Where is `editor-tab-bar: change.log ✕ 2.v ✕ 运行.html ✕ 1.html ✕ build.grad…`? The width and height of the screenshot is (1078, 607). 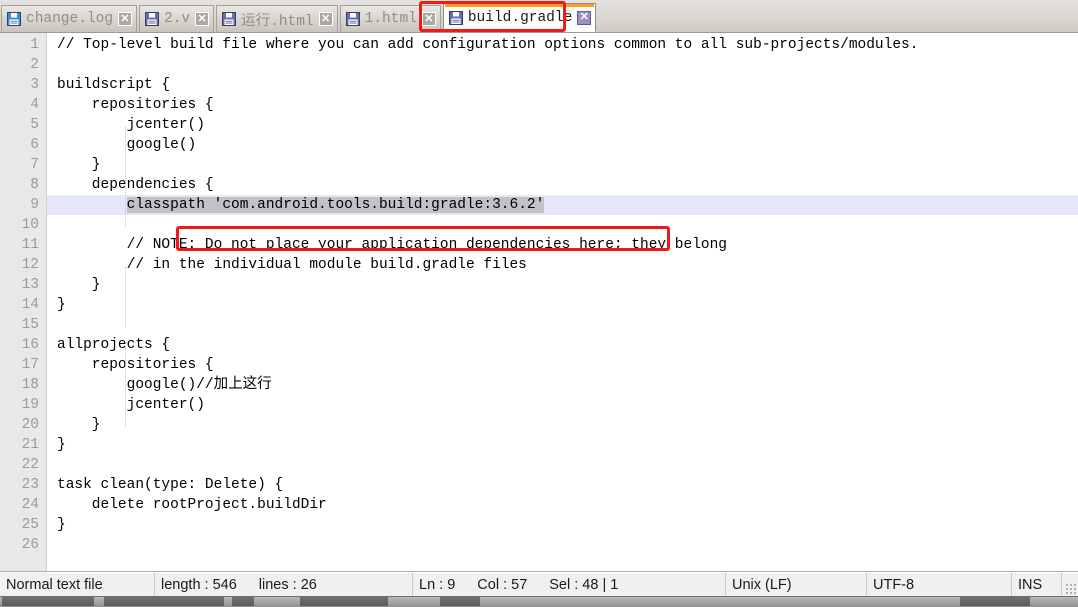 editor-tab-bar: change.log ✕ 2.v ✕ 运行.html ✕ 1.html ✕ build.grad… is located at coordinates (539, 16).